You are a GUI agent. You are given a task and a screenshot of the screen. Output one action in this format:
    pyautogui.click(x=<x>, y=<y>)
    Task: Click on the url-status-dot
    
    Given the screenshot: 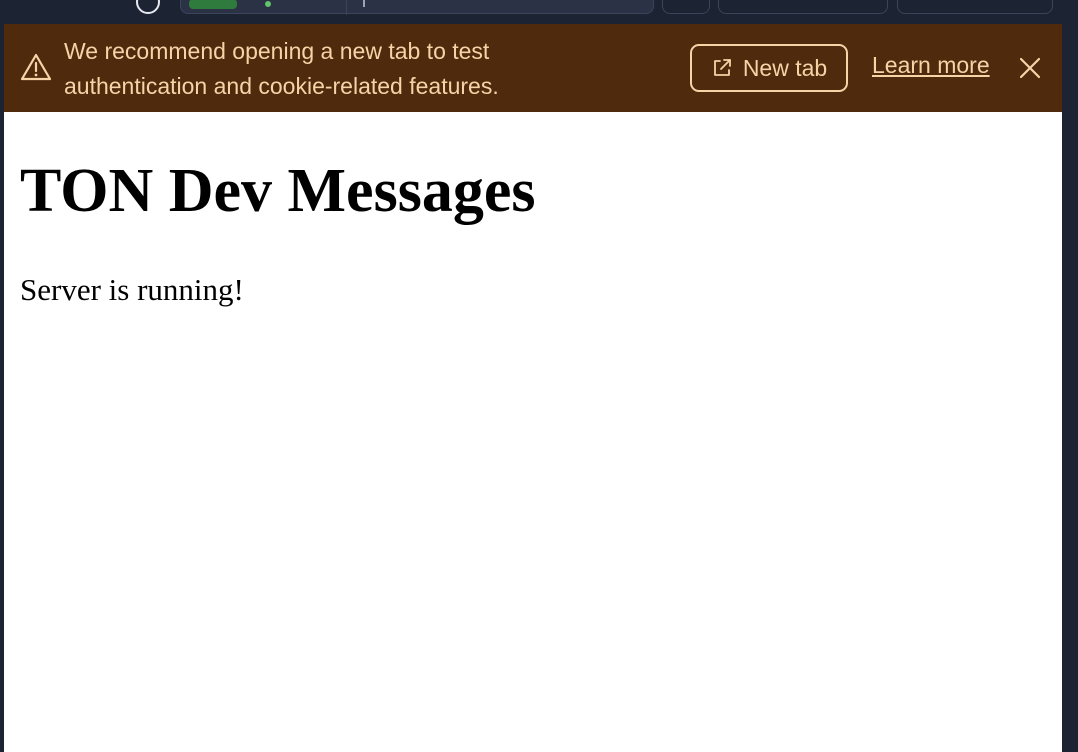 What is the action you would take?
    pyautogui.click(x=268, y=4)
    